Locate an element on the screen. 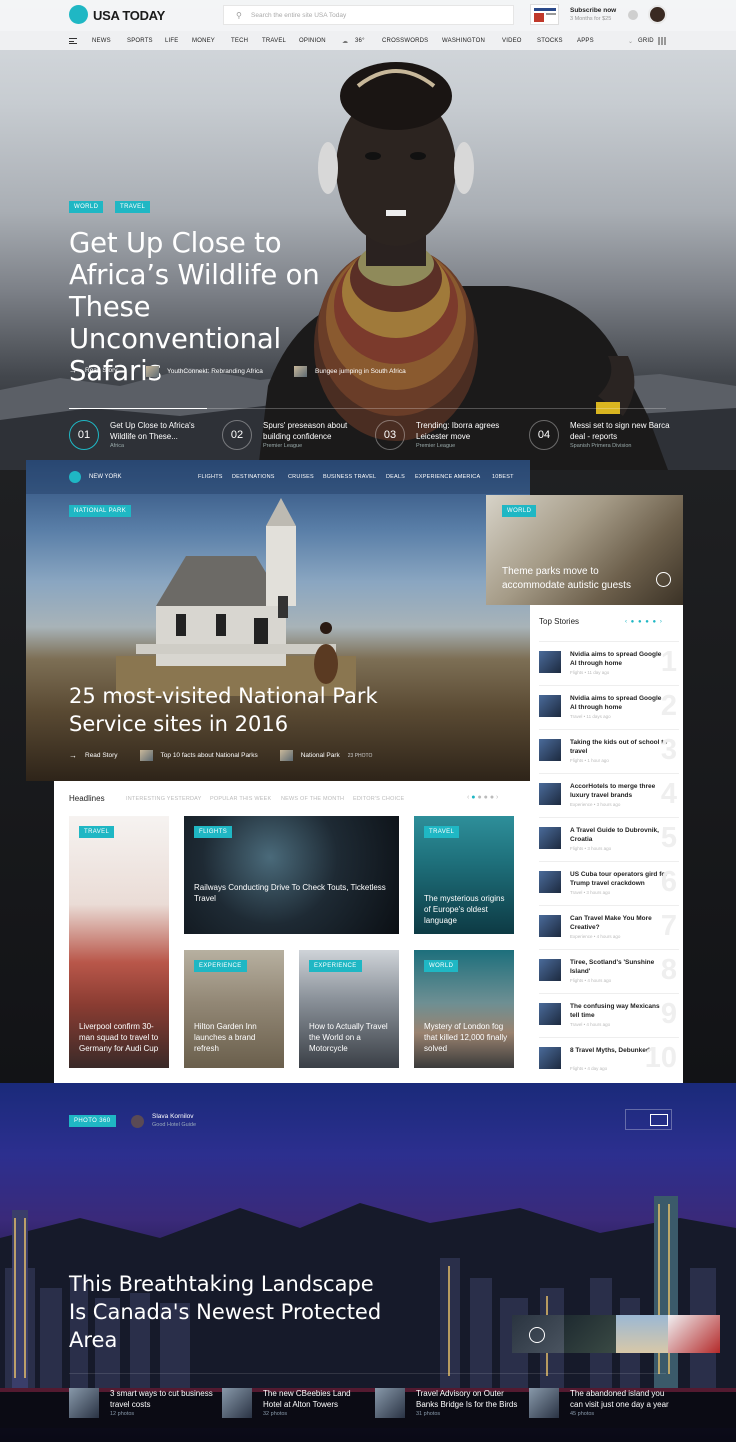 This screenshot has height=1442, width=736. travel-tag: NATIONAL PARK is located at coordinates (100, 511).